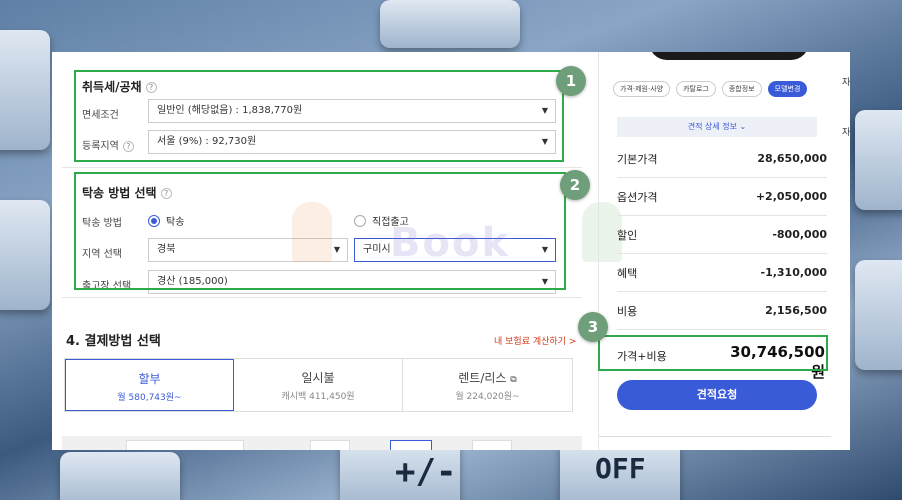 The image size is (902, 500). I want to click on summary-chips: 가격·제원·사양 카탈로그 종합정보 모델변경, so click(710, 89).